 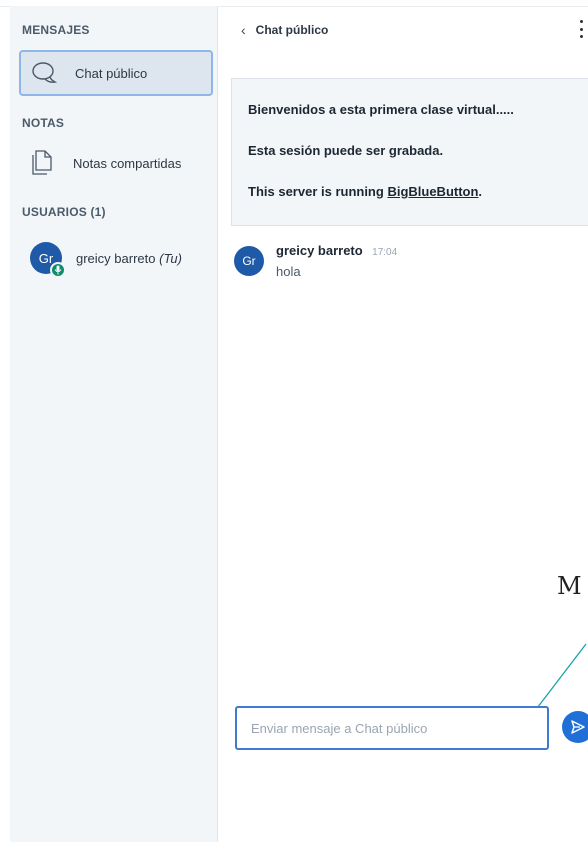 What do you see at coordinates (578, 727) in the screenshot?
I see `send-icon` at bounding box center [578, 727].